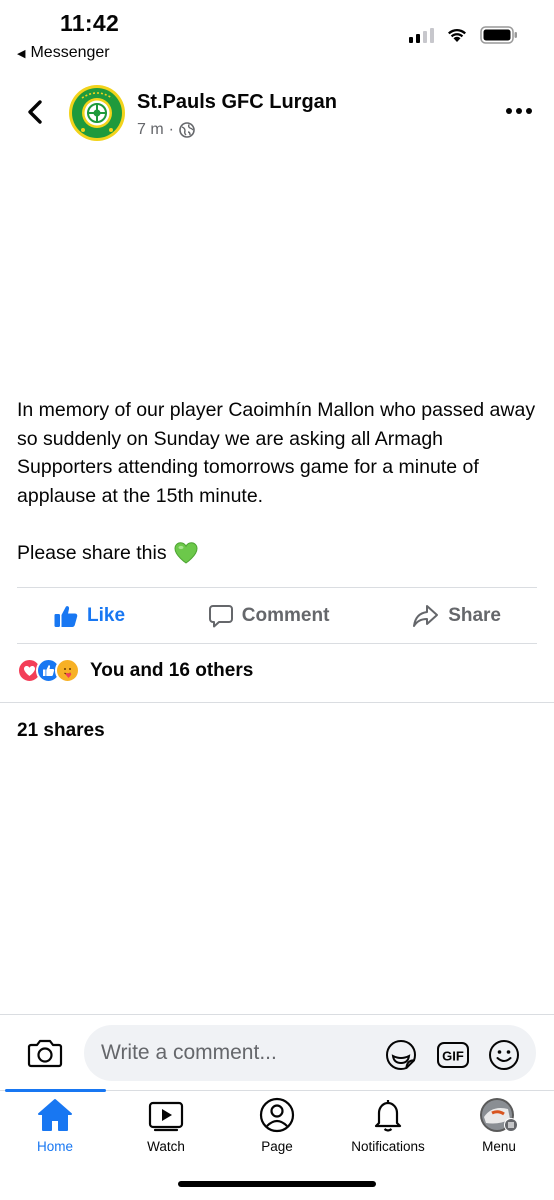  I want to click on reactions-summary: You and 16 others, so click(135, 670).